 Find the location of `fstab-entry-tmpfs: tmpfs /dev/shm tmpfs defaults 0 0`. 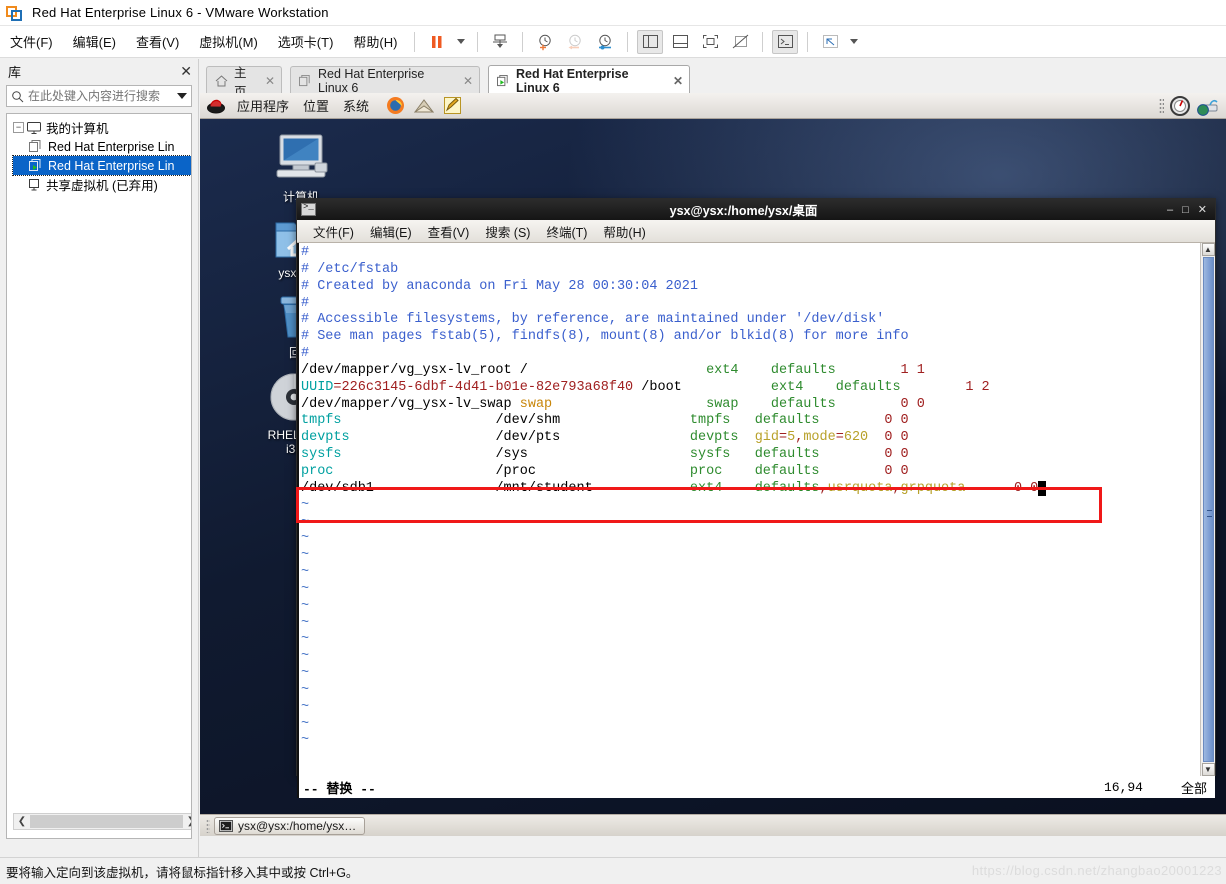

fstab-entry-tmpfs: tmpfs /dev/shm tmpfs defaults 0 0 is located at coordinates (605, 421).